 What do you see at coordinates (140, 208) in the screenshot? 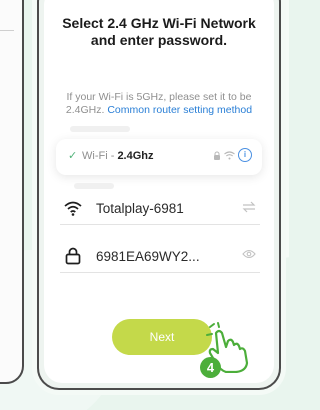
I see `network-name: Totalplay-6981` at bounding box center [140, 208].